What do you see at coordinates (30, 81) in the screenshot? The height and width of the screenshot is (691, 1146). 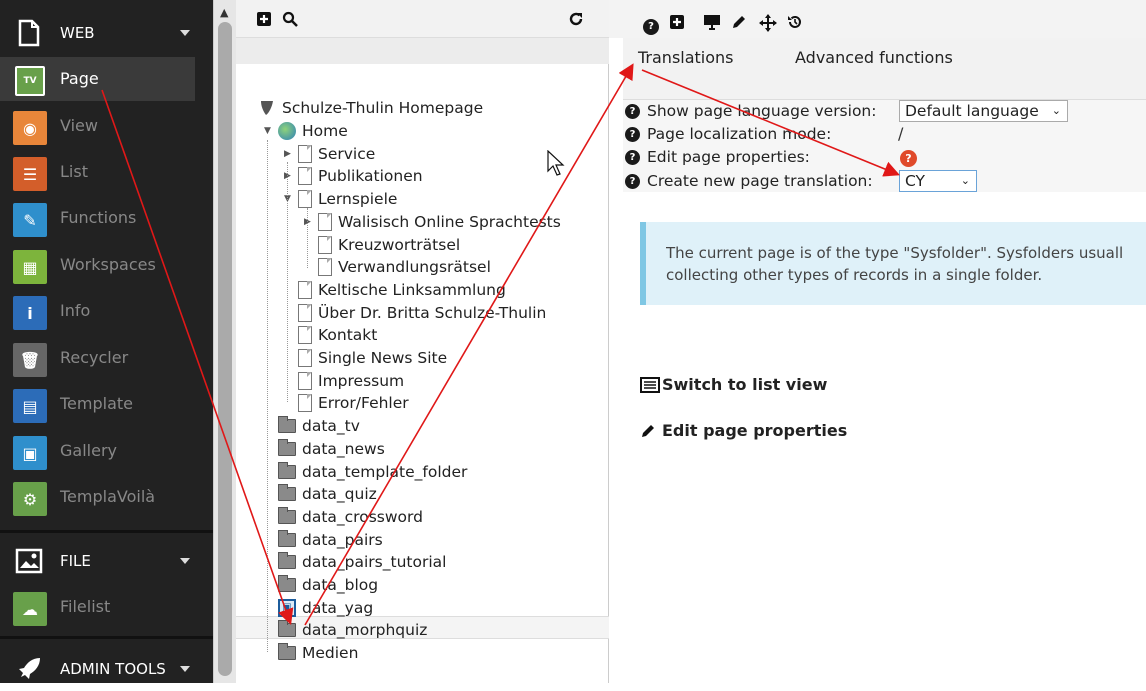 I see `page-module-icon: TV` at bounding box center [30, 81].